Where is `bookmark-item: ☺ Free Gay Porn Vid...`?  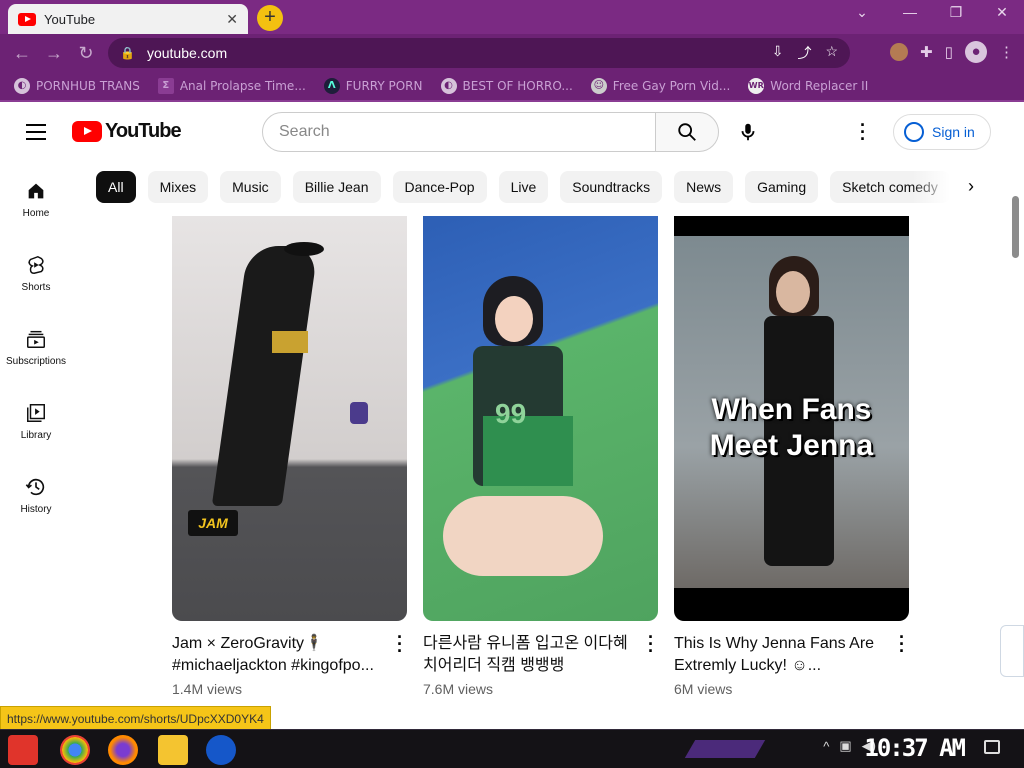 bookmark-item: ☺ Free Gay Porn Vid... is located at coordinates (660, 86).